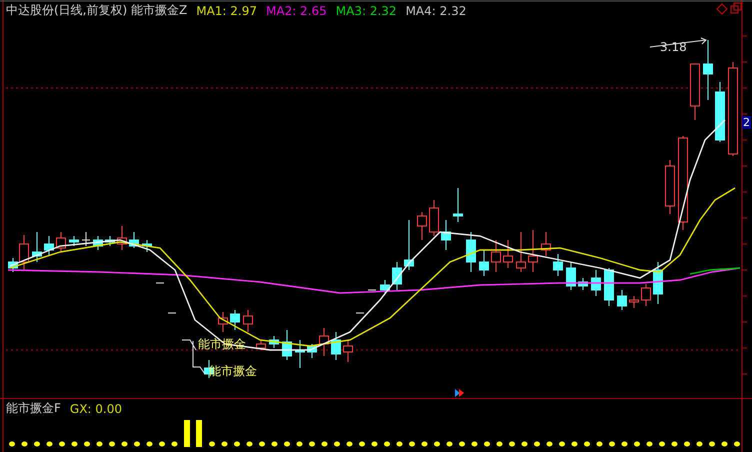 This screenshot has height=452, width=752. What do you see at coordinates (459, 393) in the screenshot?
I see `arrow-marker-icon` at bounding box center [459, 393].